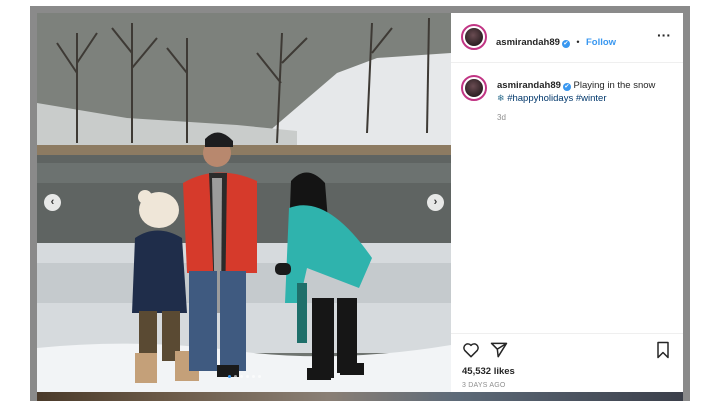  Describe the element at coordinates (601, 42) in the screenshot. I see `follow-button: Follow` at that location.